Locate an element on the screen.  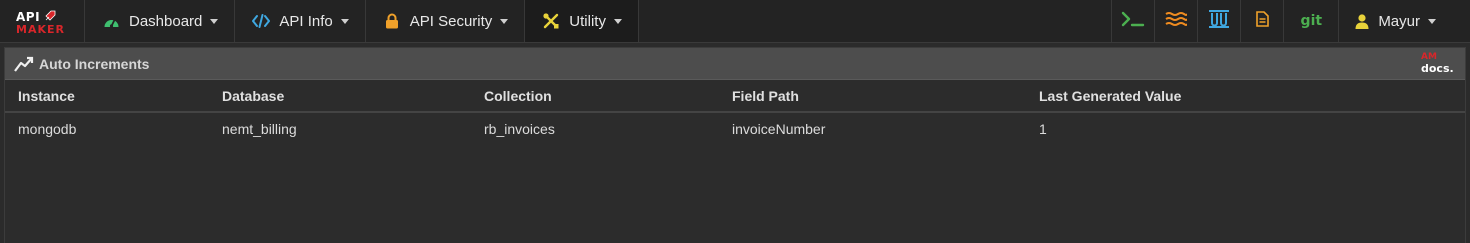
navbar-spacer is located at coordinates (876, 21).